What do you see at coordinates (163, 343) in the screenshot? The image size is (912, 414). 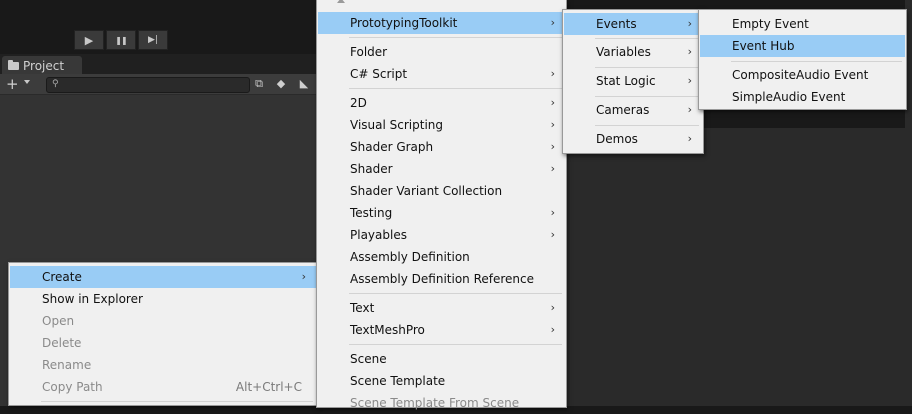 I see `menu-item-delete: Delete` at bounding box center [163, 343].